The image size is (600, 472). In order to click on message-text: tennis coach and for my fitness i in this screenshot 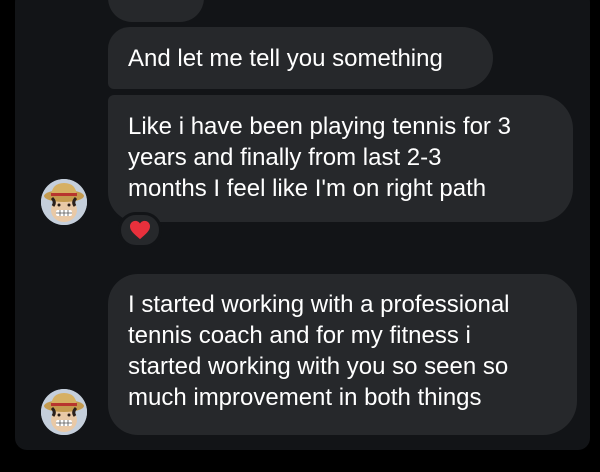, I will do `click(299, 335)`.